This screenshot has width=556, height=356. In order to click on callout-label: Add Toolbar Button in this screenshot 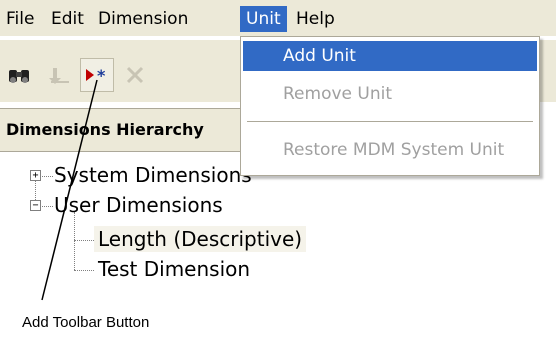, I will do `click(86, 322)`.